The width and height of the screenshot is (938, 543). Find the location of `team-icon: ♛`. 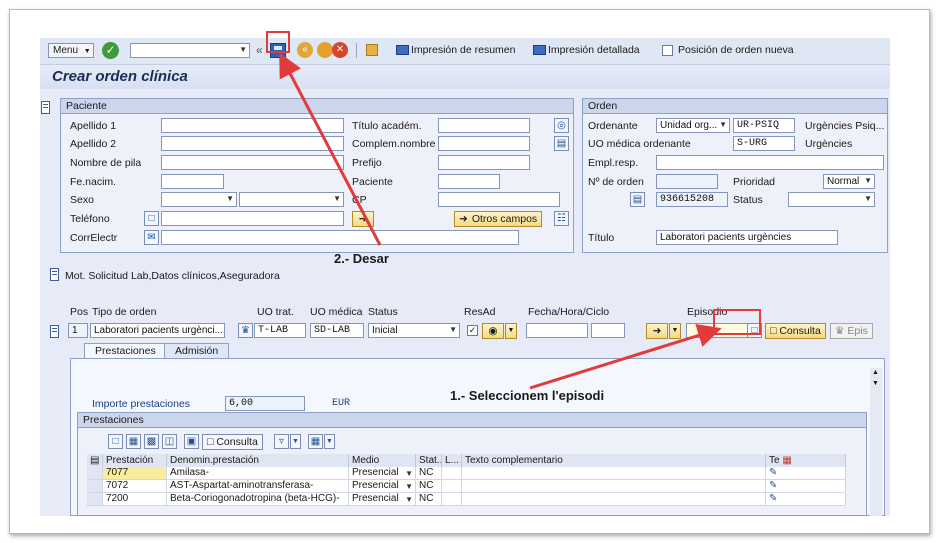

team-icon: ♛ is located at coordinates (245, 330).